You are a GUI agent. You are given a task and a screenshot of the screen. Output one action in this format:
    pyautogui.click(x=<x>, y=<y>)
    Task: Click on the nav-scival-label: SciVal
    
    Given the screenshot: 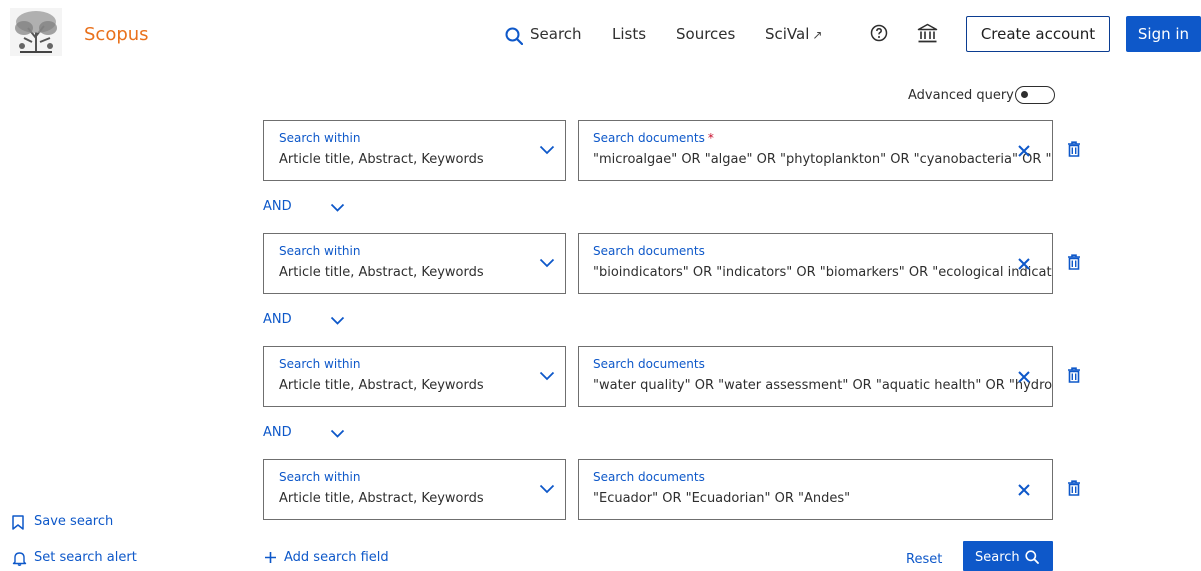 What is the action you would take?
    pyautogui.click(x=787, y=34)
    